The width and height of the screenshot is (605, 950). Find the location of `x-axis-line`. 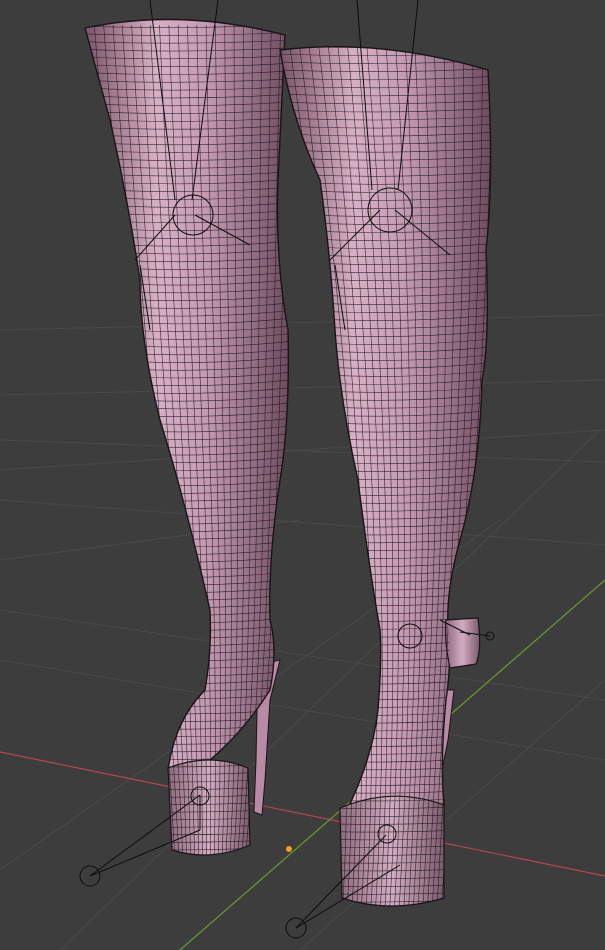

x-axis-line is located at coordinates (302, 814).